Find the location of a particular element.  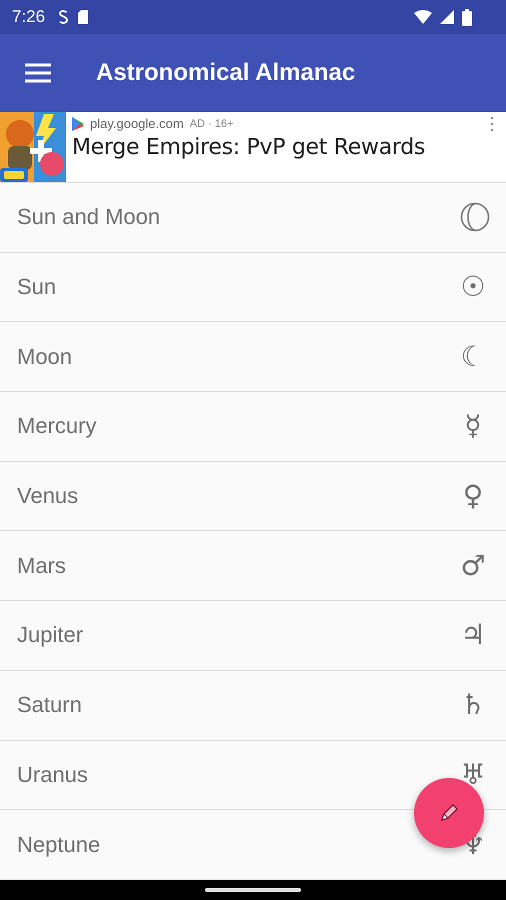

planet-symbol: ♀ is located at coordinates (473, 496).